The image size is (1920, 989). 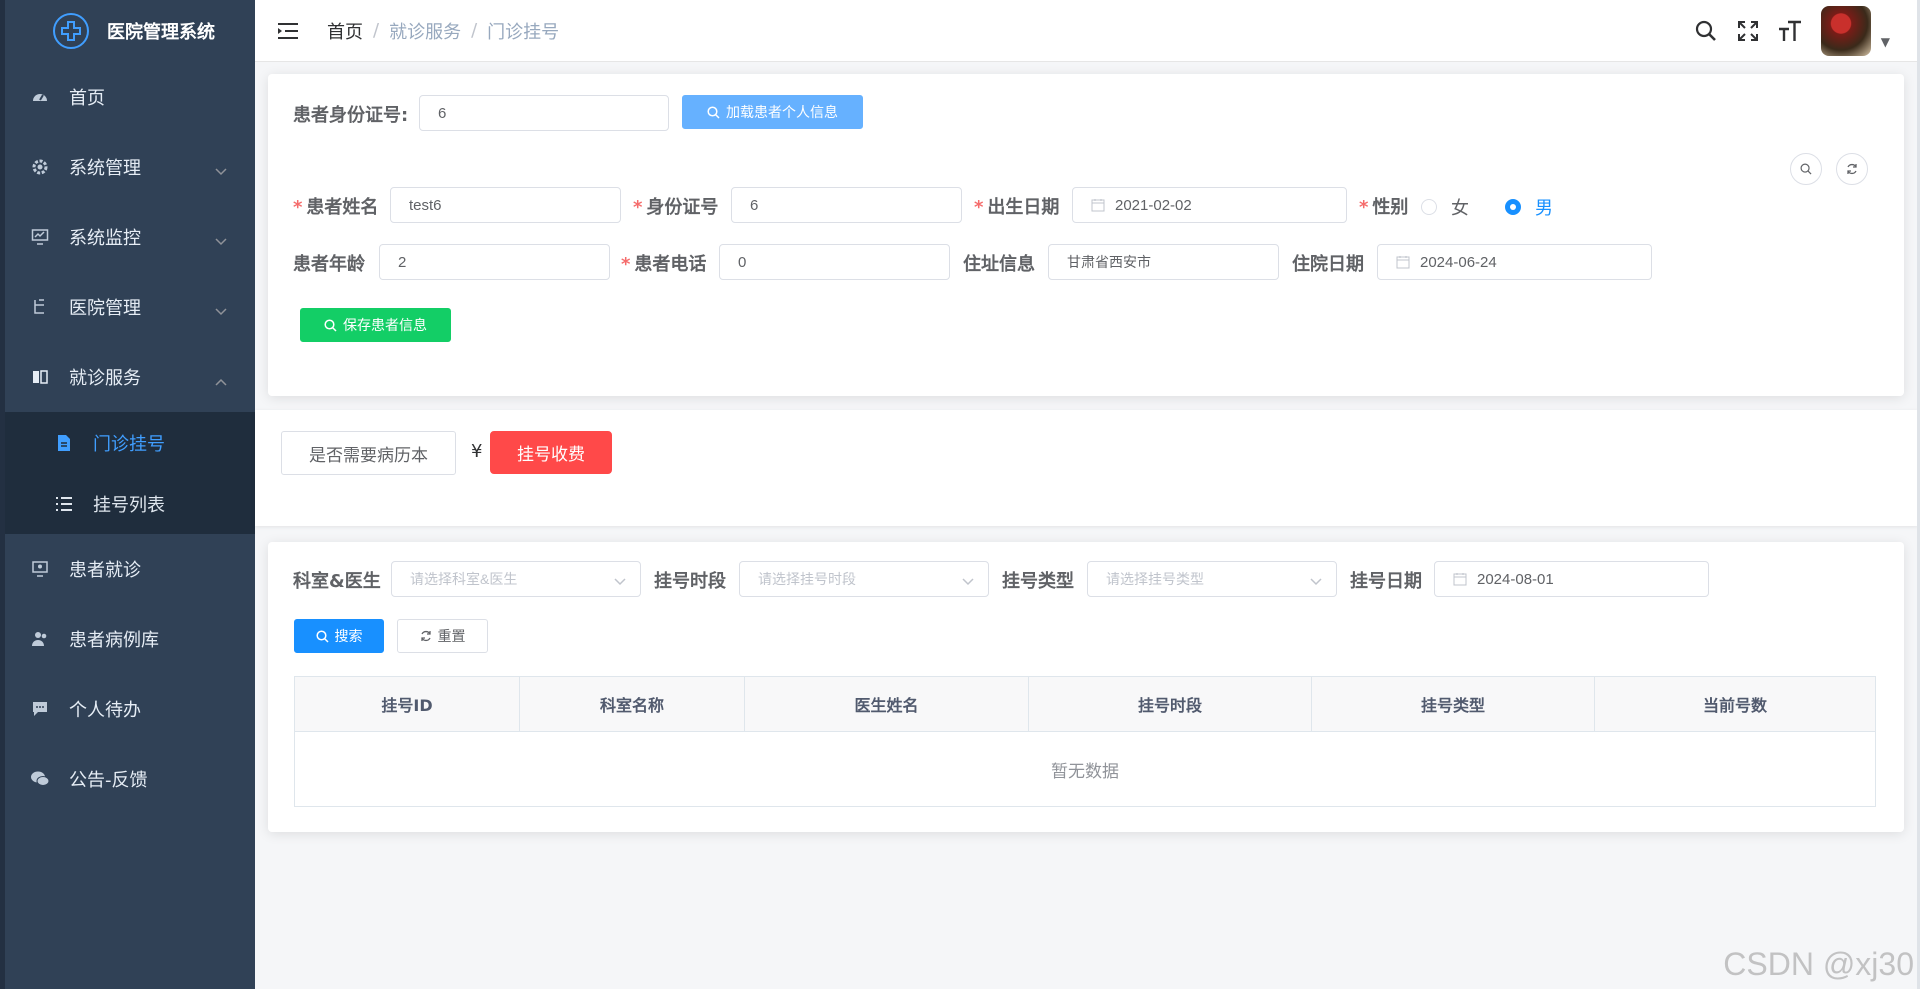 What do you see at coordinates (676, 207) in the screenshot?
I see `id-number-label: * 身份证号` at bounding box center [676, 207].